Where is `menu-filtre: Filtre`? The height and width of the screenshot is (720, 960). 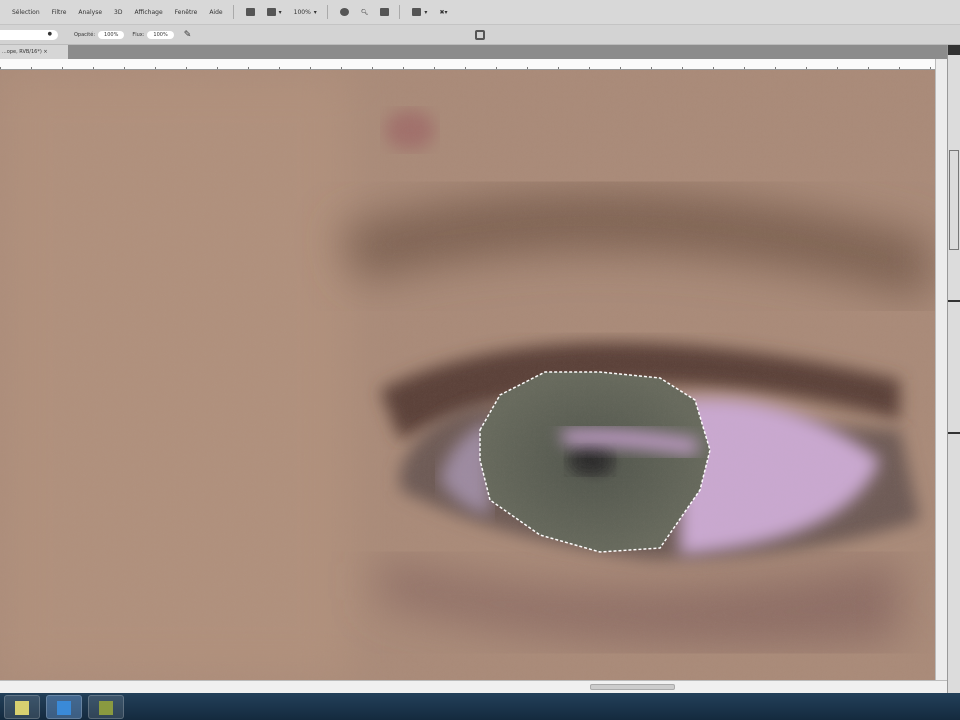 menu-filtre: Filtre is located at coordinates (59, 12).